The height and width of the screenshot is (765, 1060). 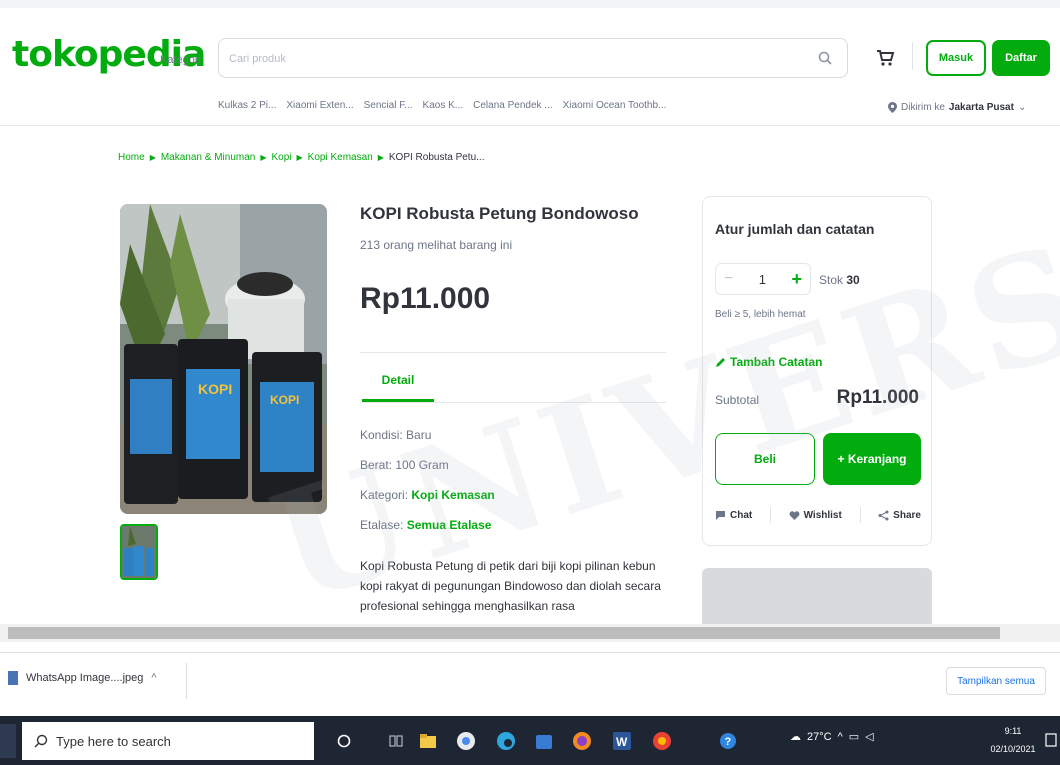 I want to click on register-button: Daftar, so click(x=1021, y=58).